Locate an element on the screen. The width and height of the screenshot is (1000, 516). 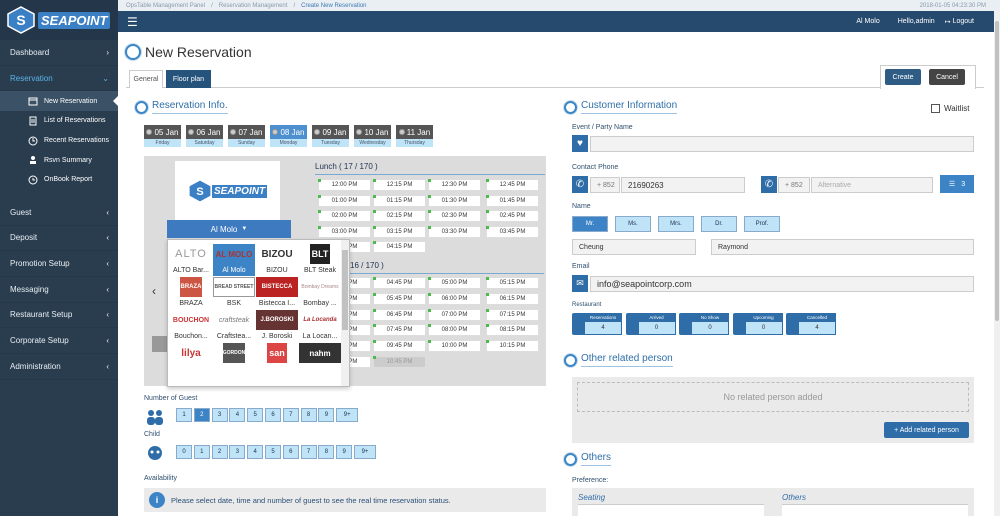
salutation-button: Prof. is located at coordinates (762, 224).